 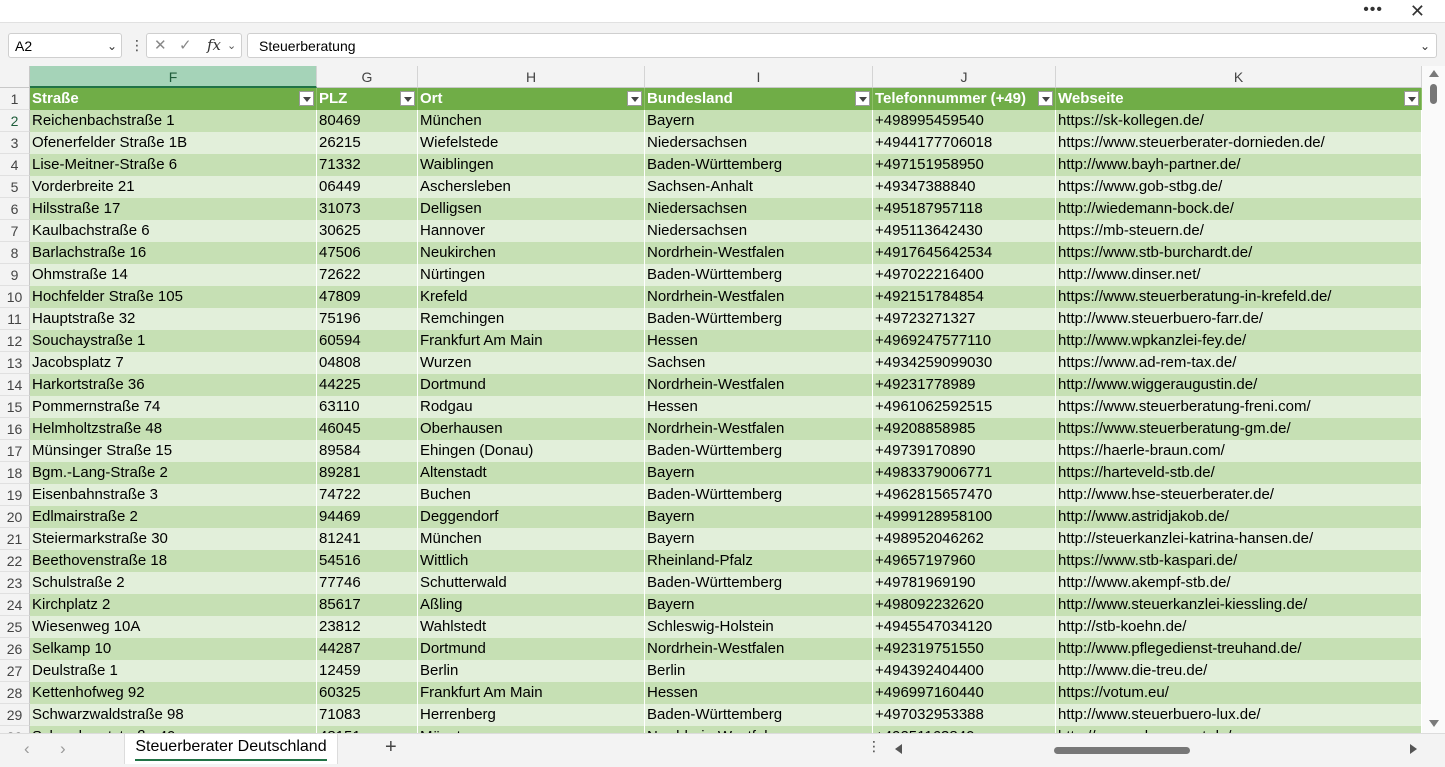 I want to click on table-cell: http://www.steuerkanzlei-kiessling.de/, so click(x=1239, y=605).